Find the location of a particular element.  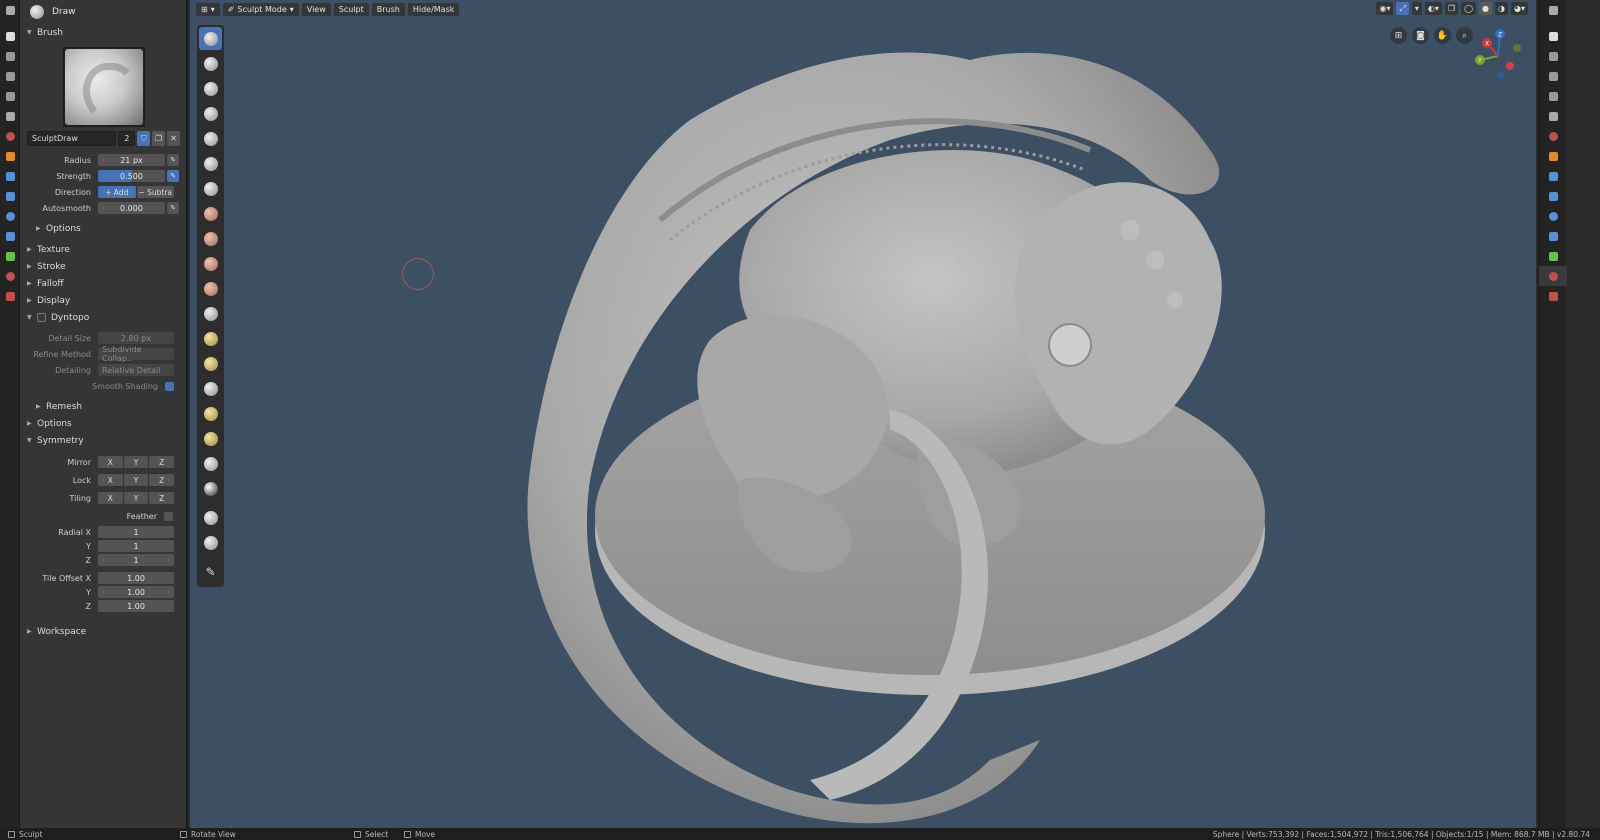

overlays-icon: ◐▾ is located at coordinates (1433, 8).